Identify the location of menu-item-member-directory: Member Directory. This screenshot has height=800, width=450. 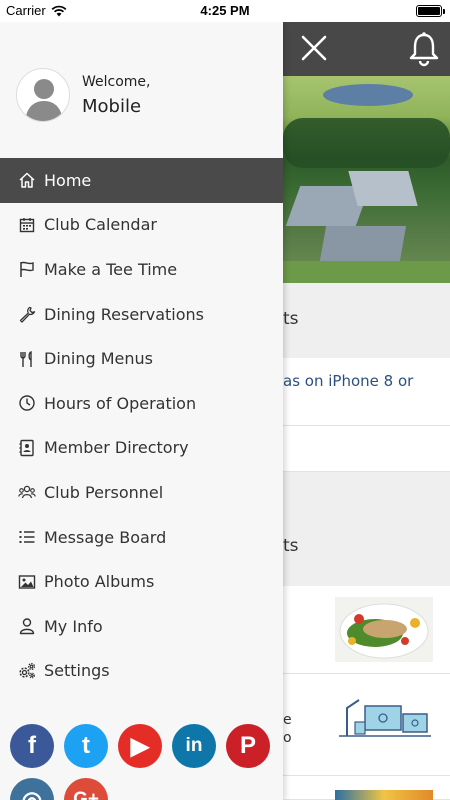
(141, 448).